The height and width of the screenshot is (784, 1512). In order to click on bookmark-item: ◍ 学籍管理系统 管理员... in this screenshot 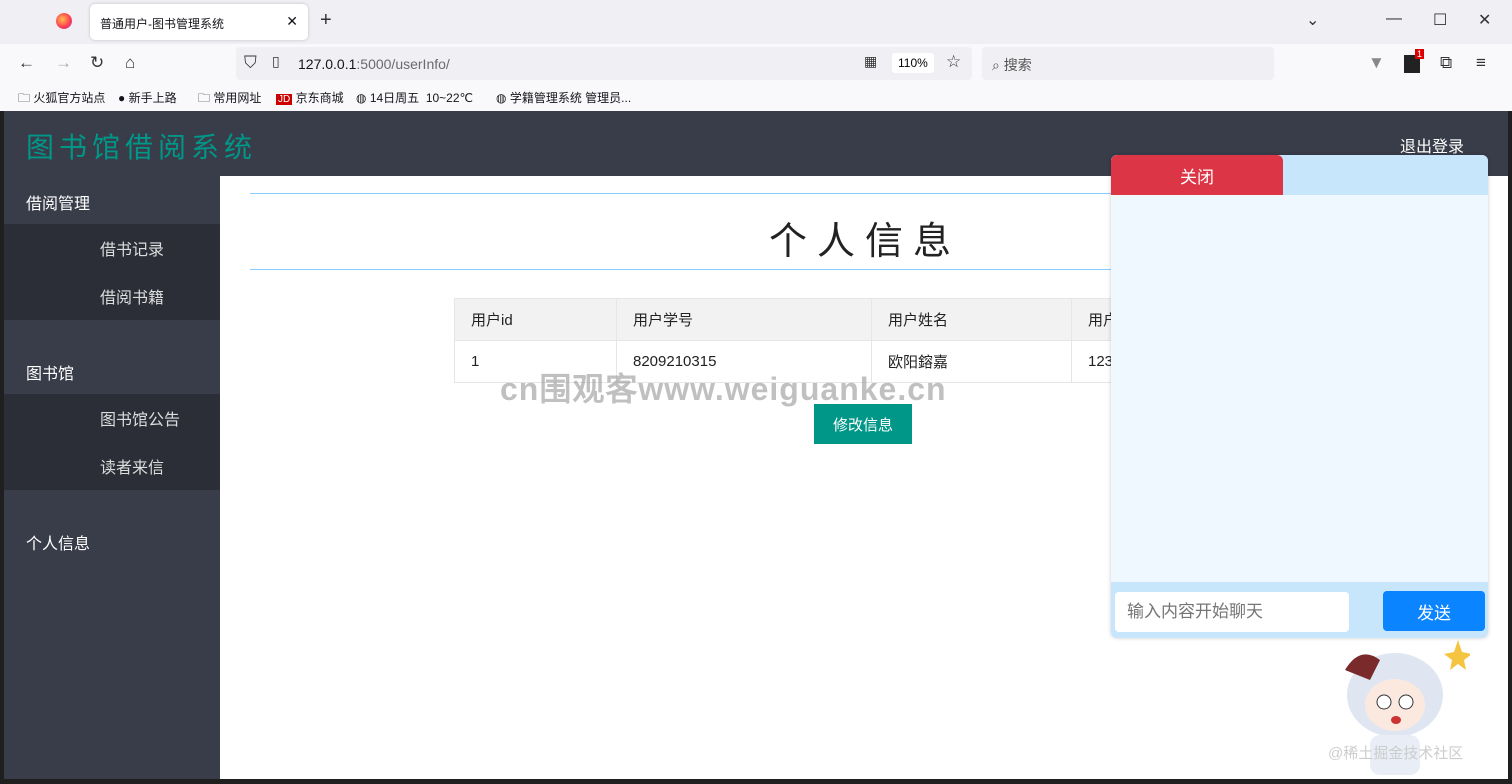, I will do `click(563, 97)`.